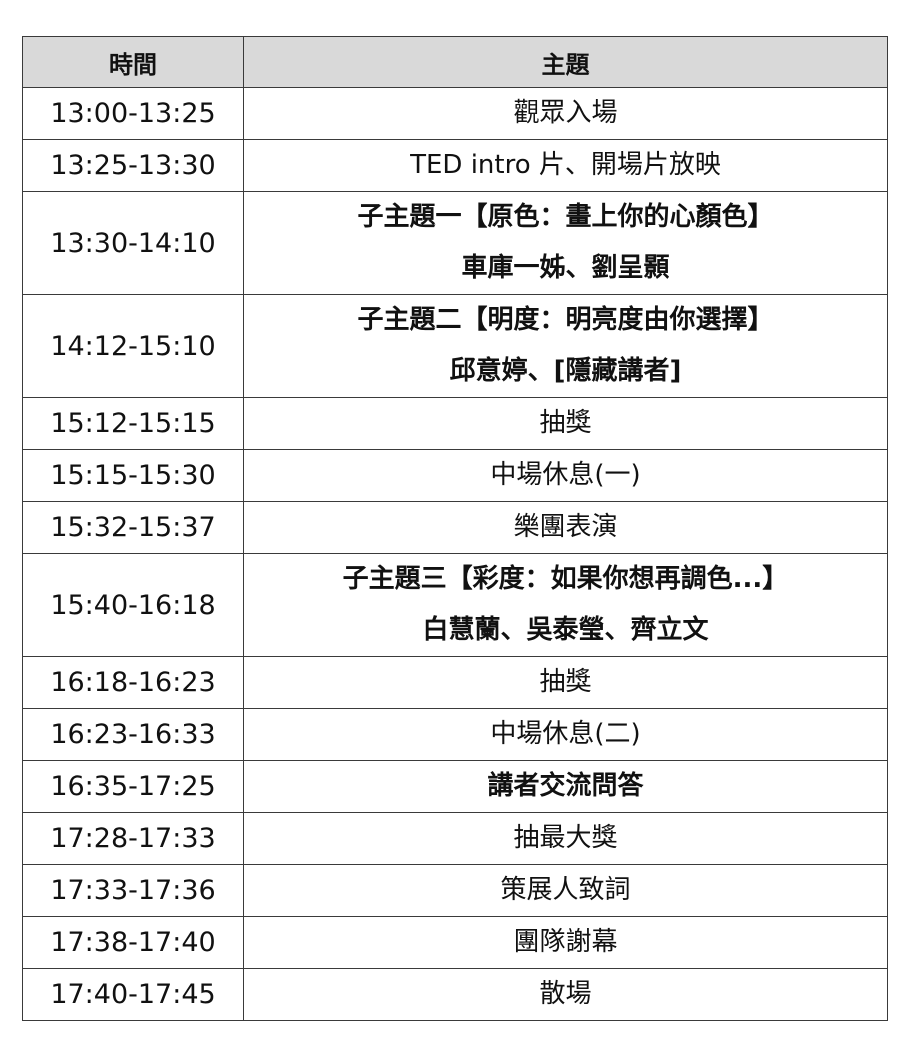 Image resolution: width=902 pixels, height=1040 pixels. I want to click on time-cell: 17:33-17:36, so click(133, 890).